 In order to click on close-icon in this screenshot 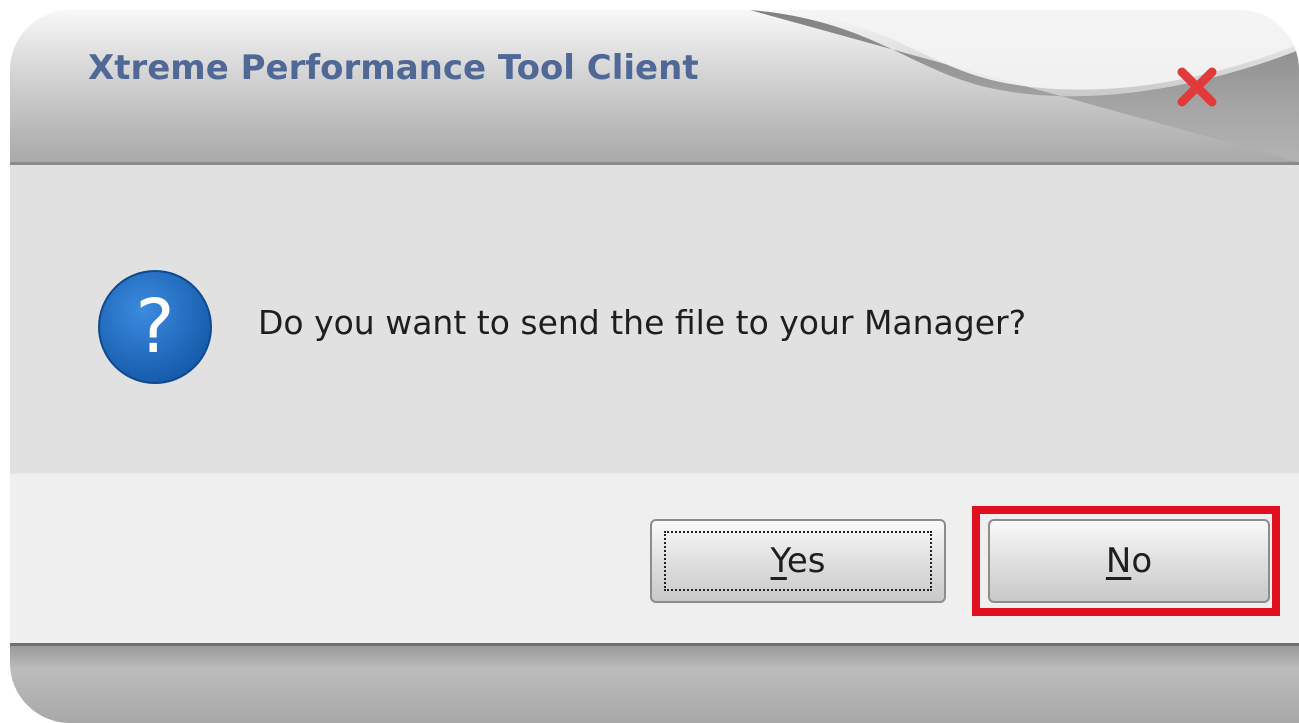, I will do `click(1197, 87)`.